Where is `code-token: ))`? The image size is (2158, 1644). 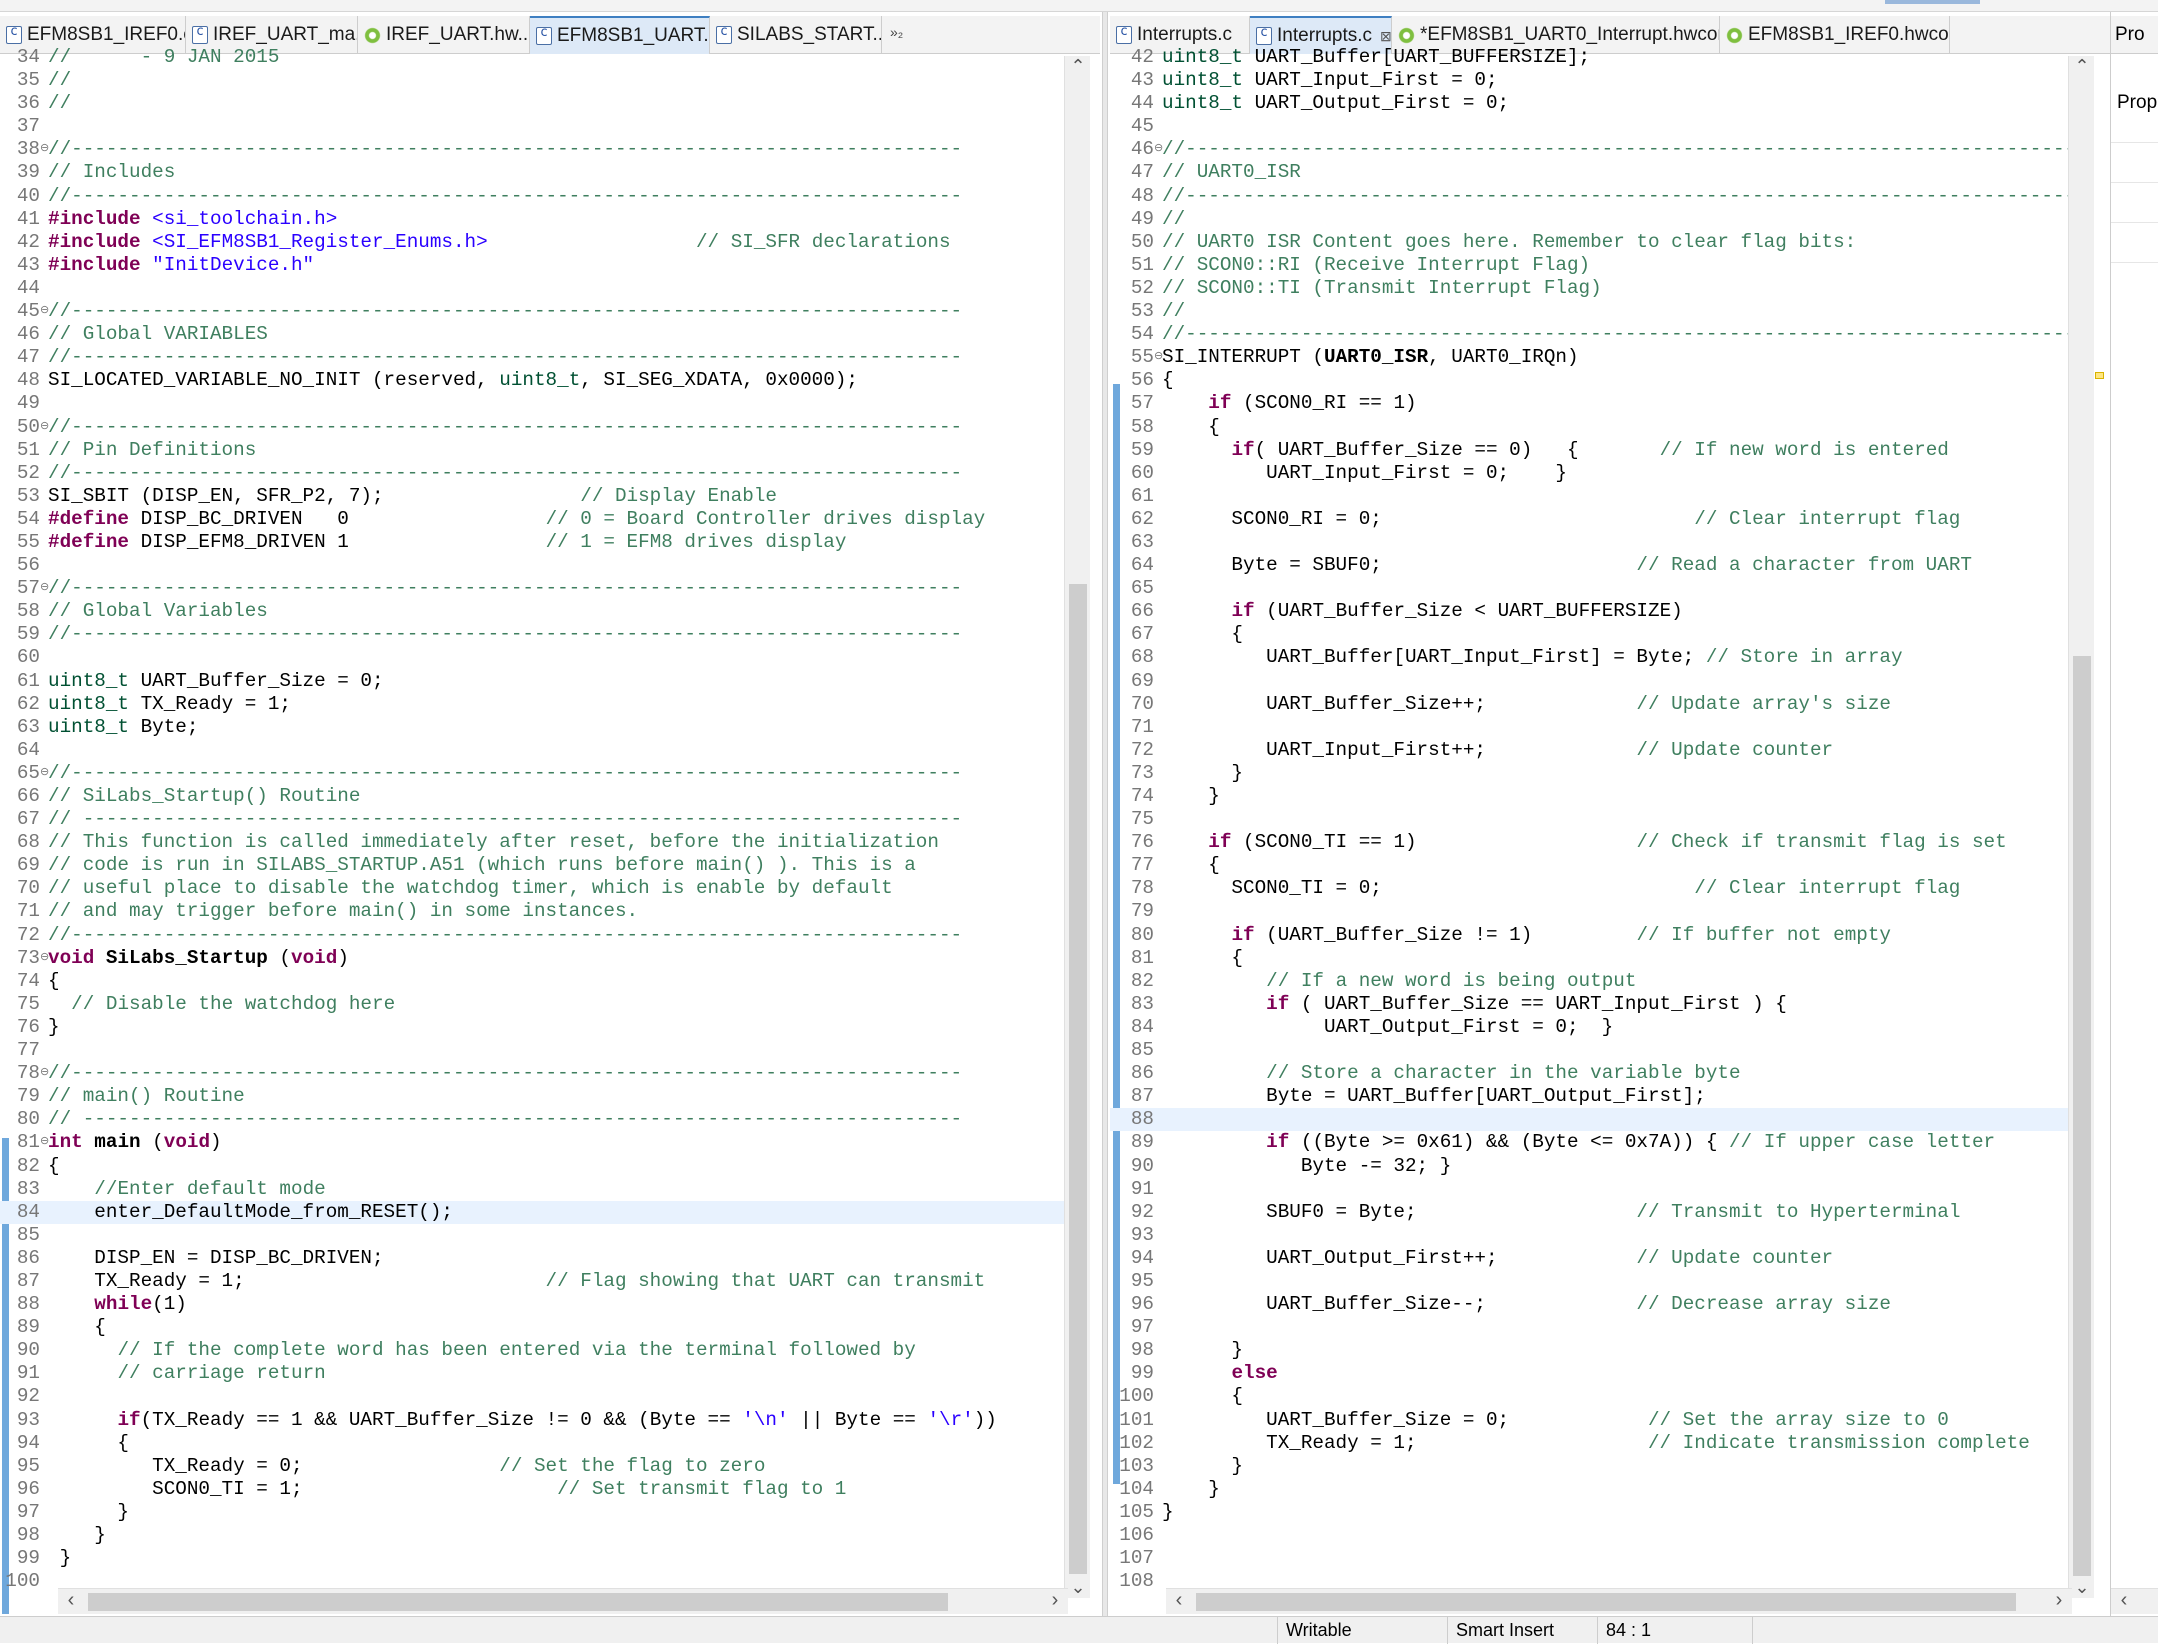 code-token: )) is located at coordinates (985, 1419).